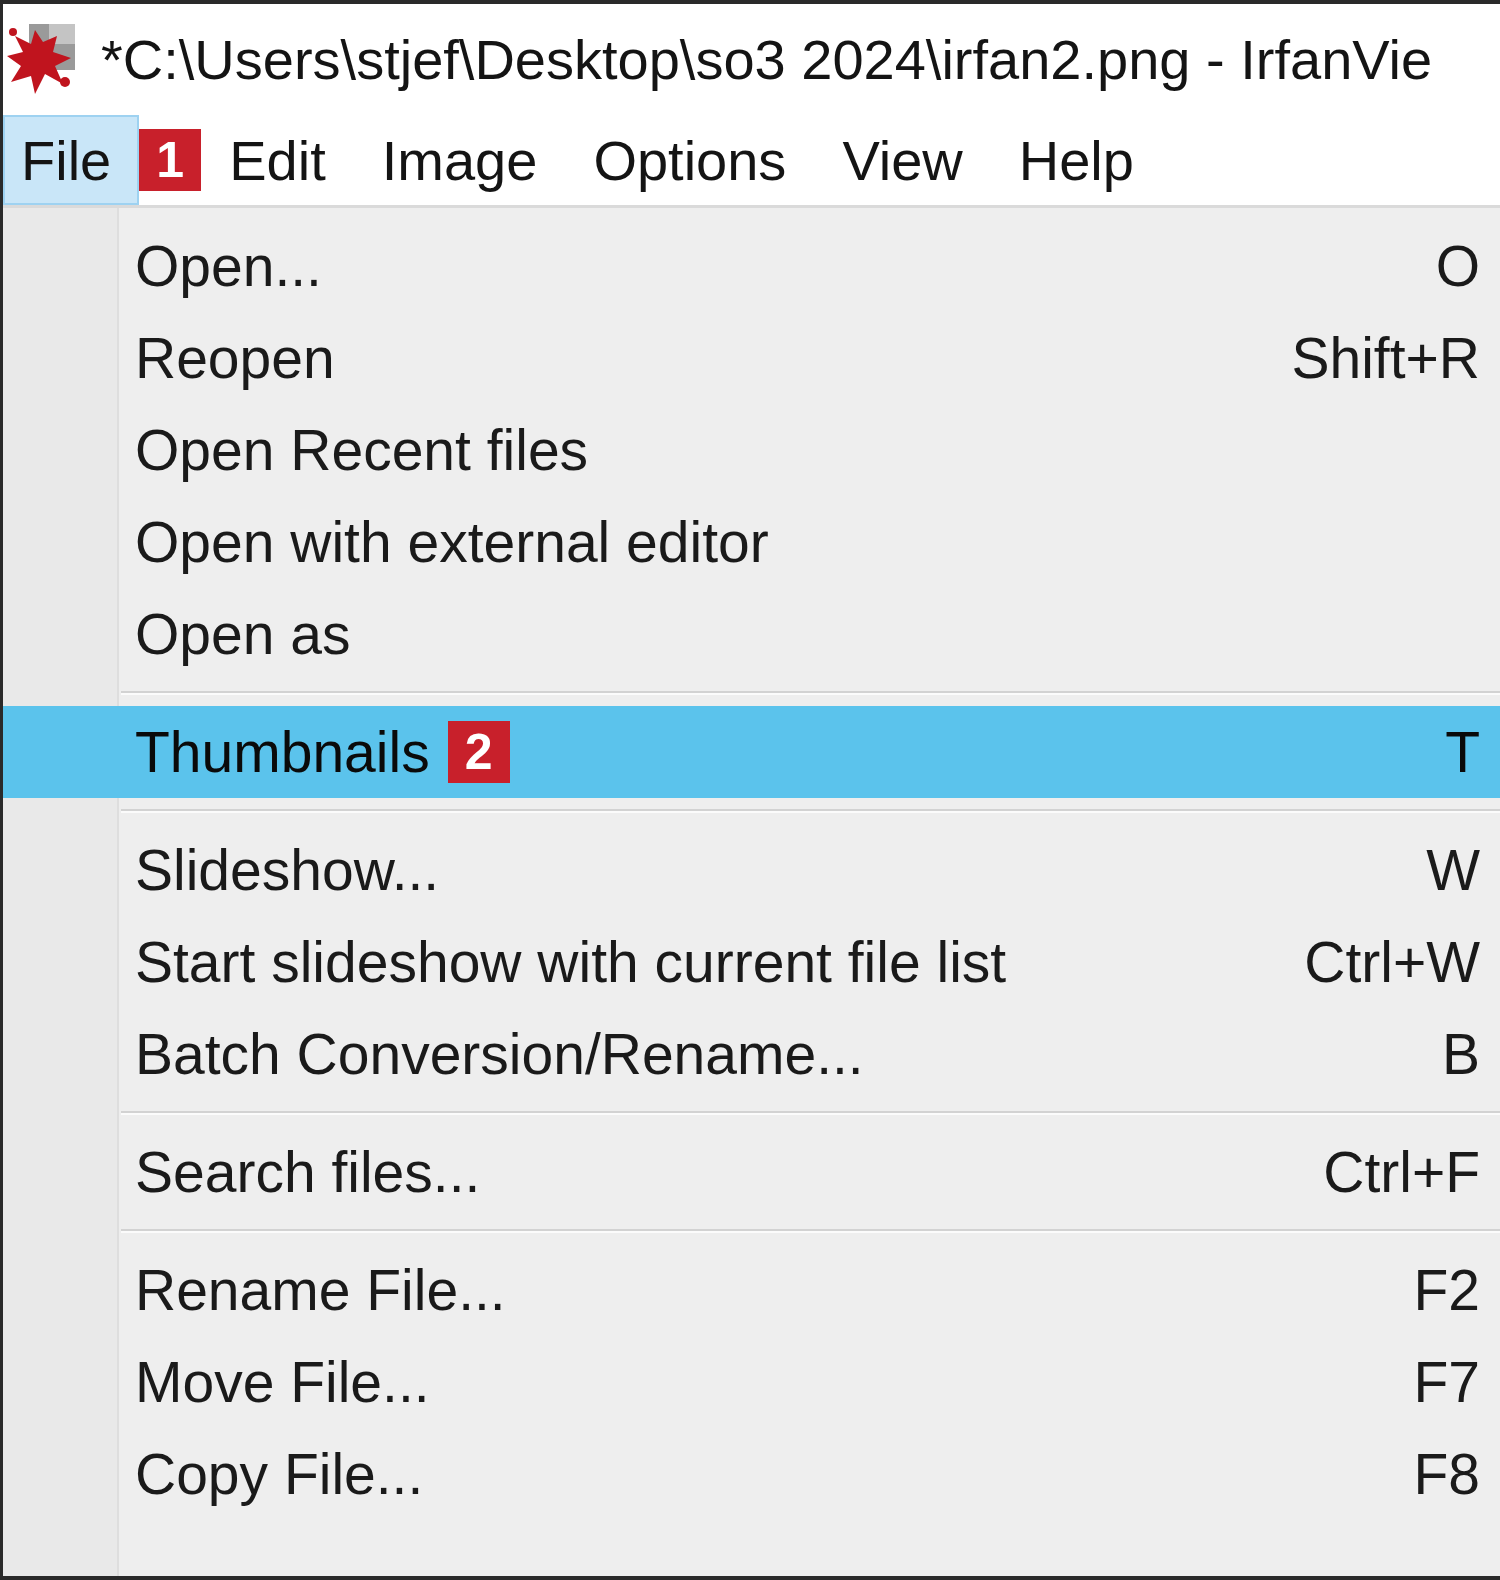 This screenshot has height=1580, width=1500. Describe the element at coordinates (1453, 870) in the screenshot. I see `shortcut-label: W` at that location.